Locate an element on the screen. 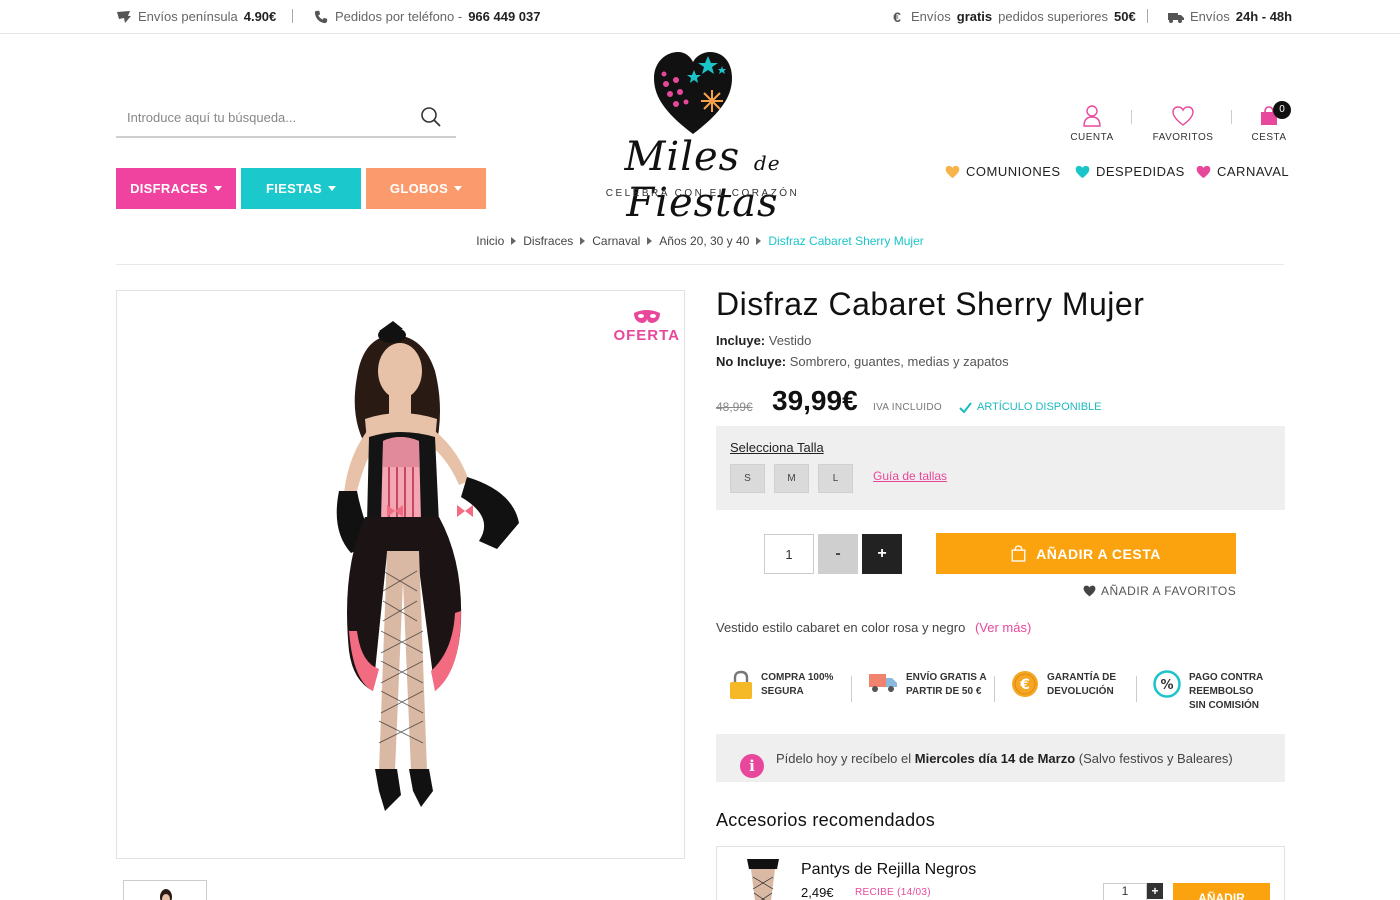  feature-free-shipping: ENVÍO GRATIS A PARTIR DE 50 € is located at coordinates (927, 684).